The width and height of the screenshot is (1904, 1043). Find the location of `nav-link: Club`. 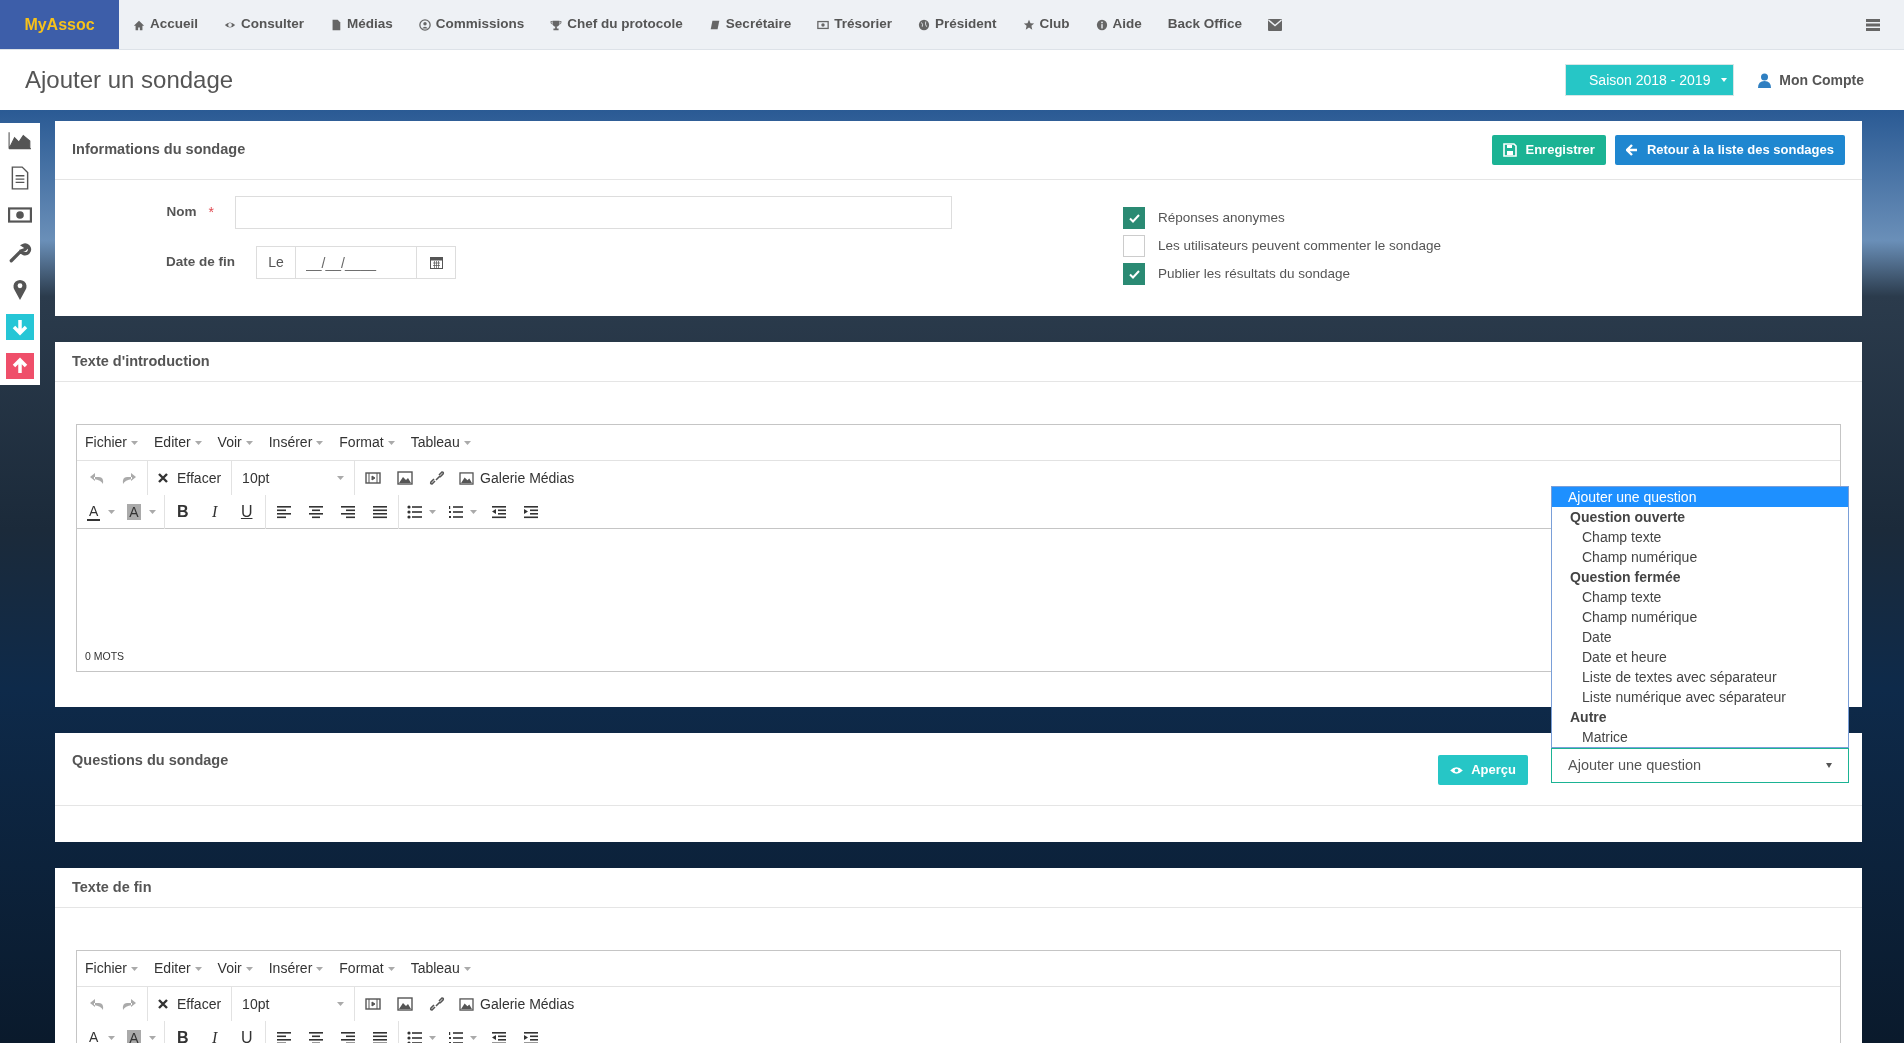

nav-link: Club is located at coordinates (1046, 24).